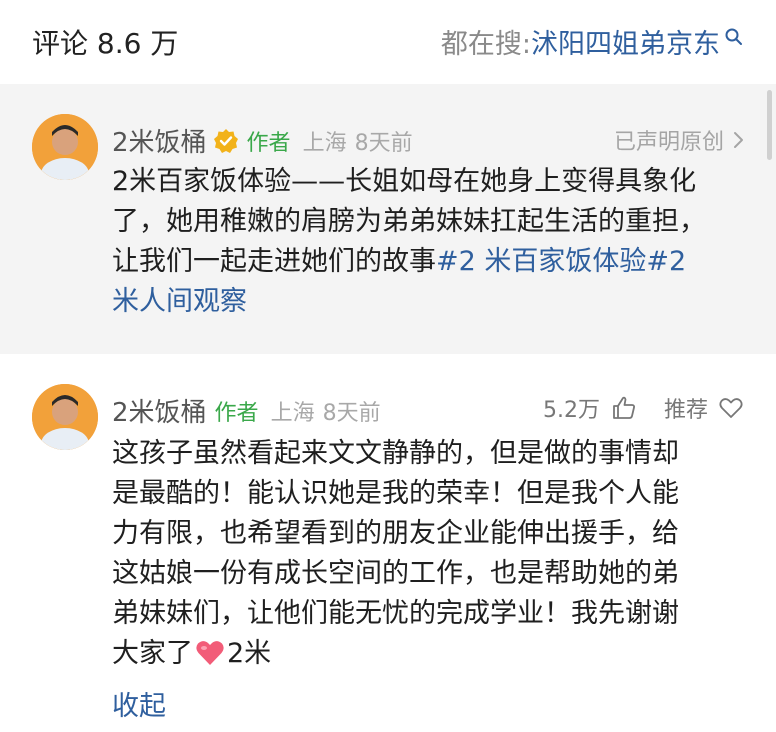  Describe the element at coordinates (432, 654) in the screenshot. I see `reply-text-line: 大家了 2米` at that location.